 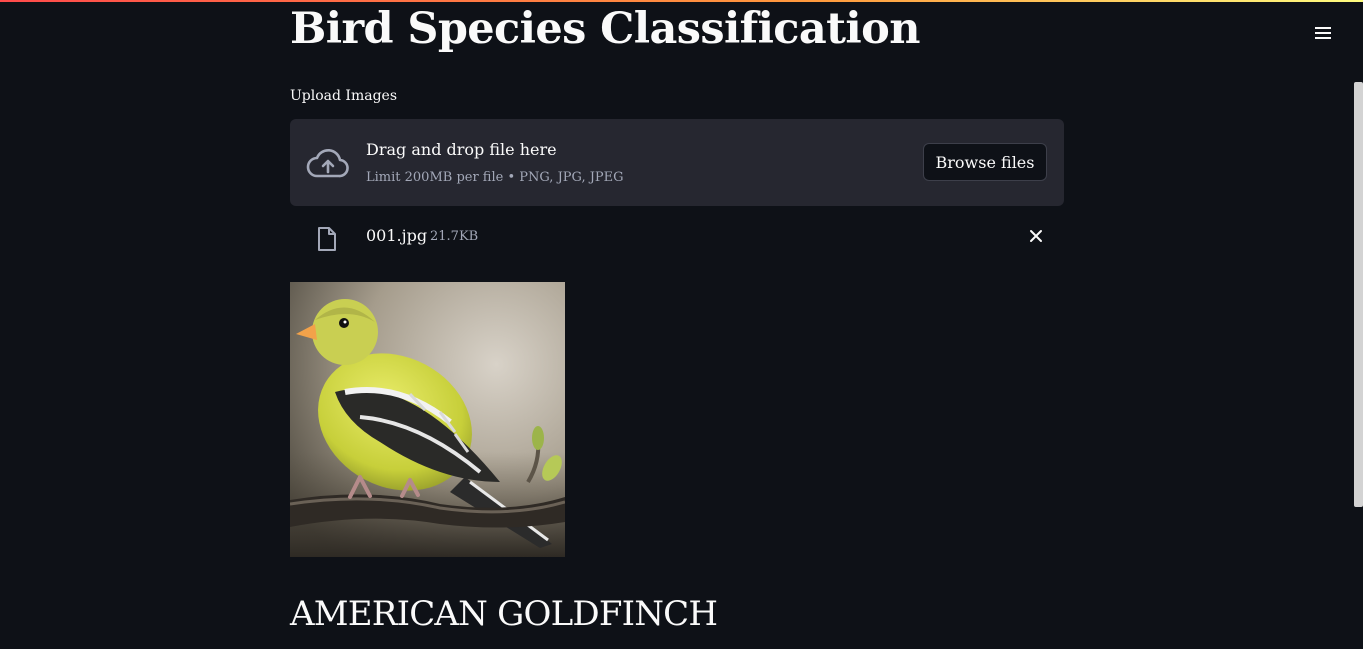 What do you see at coordinates (397, 235) in the screenshot?
I see `file-name: 001.jpg` at bounding box center [397, 235].